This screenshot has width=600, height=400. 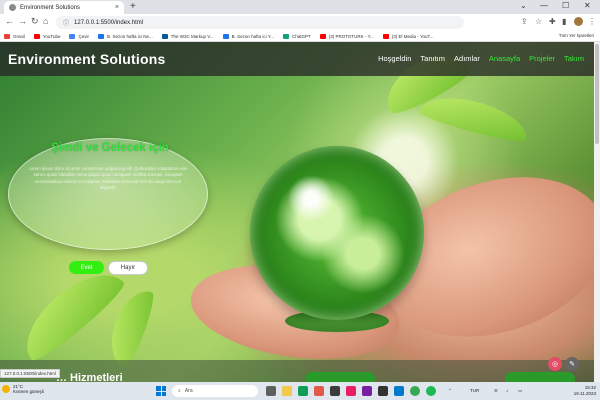 What do you see at coordinates (337, 233) in the screenshot?
I see `glass-globe-image` at bounding box center [337, 233].